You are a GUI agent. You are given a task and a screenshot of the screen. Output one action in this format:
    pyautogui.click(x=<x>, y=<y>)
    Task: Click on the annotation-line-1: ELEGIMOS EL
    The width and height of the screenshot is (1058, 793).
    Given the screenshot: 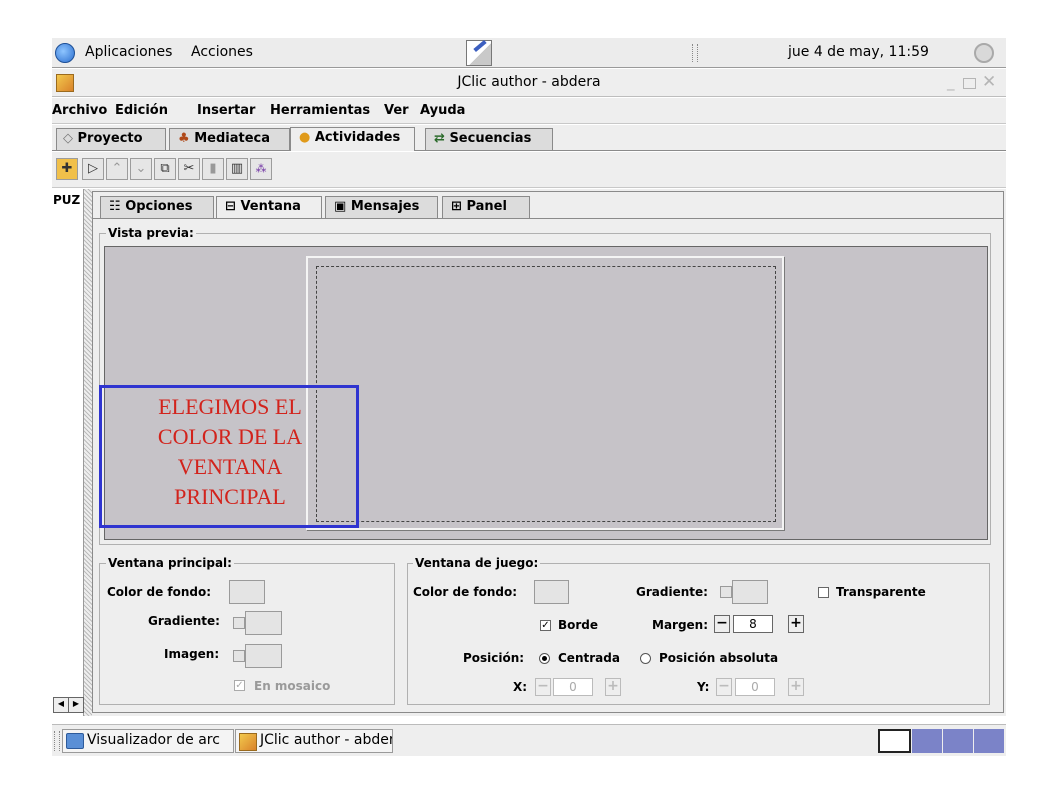 What is the action you would take?
    pyautogui.click(x=230, y=406)
    